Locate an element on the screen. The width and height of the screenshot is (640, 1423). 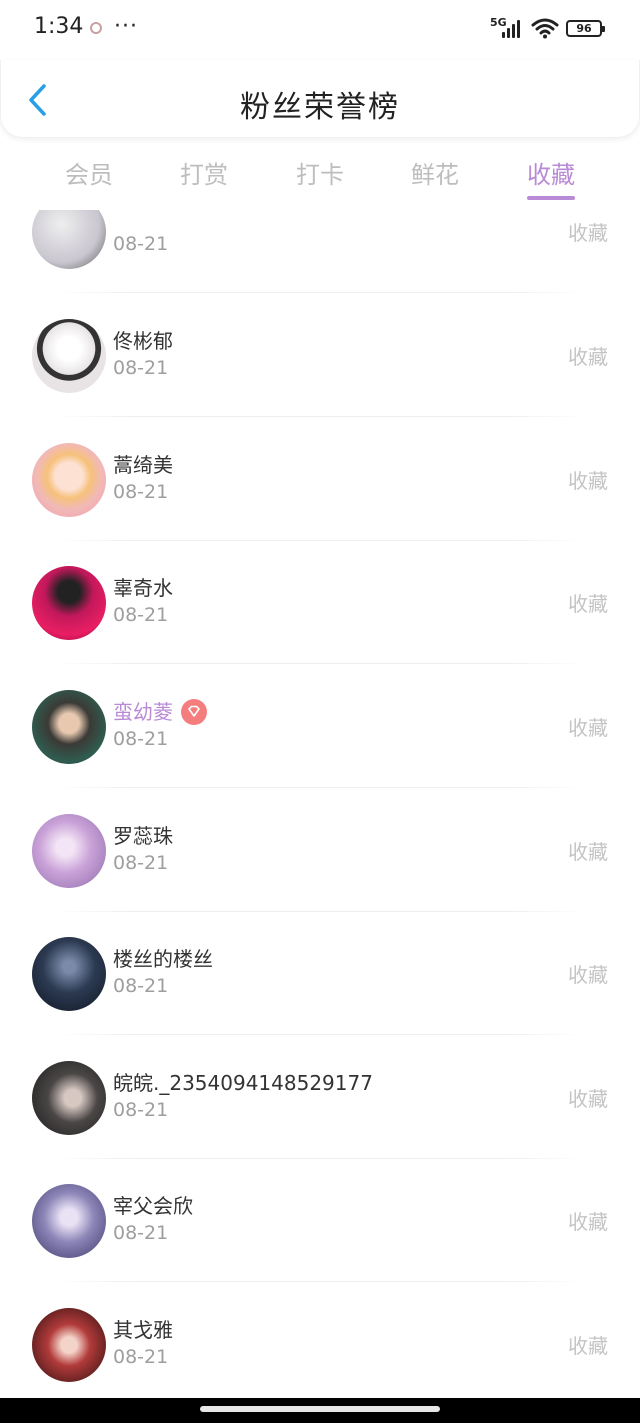
battery-indicator: 96 is located at coordinates (585, 28).